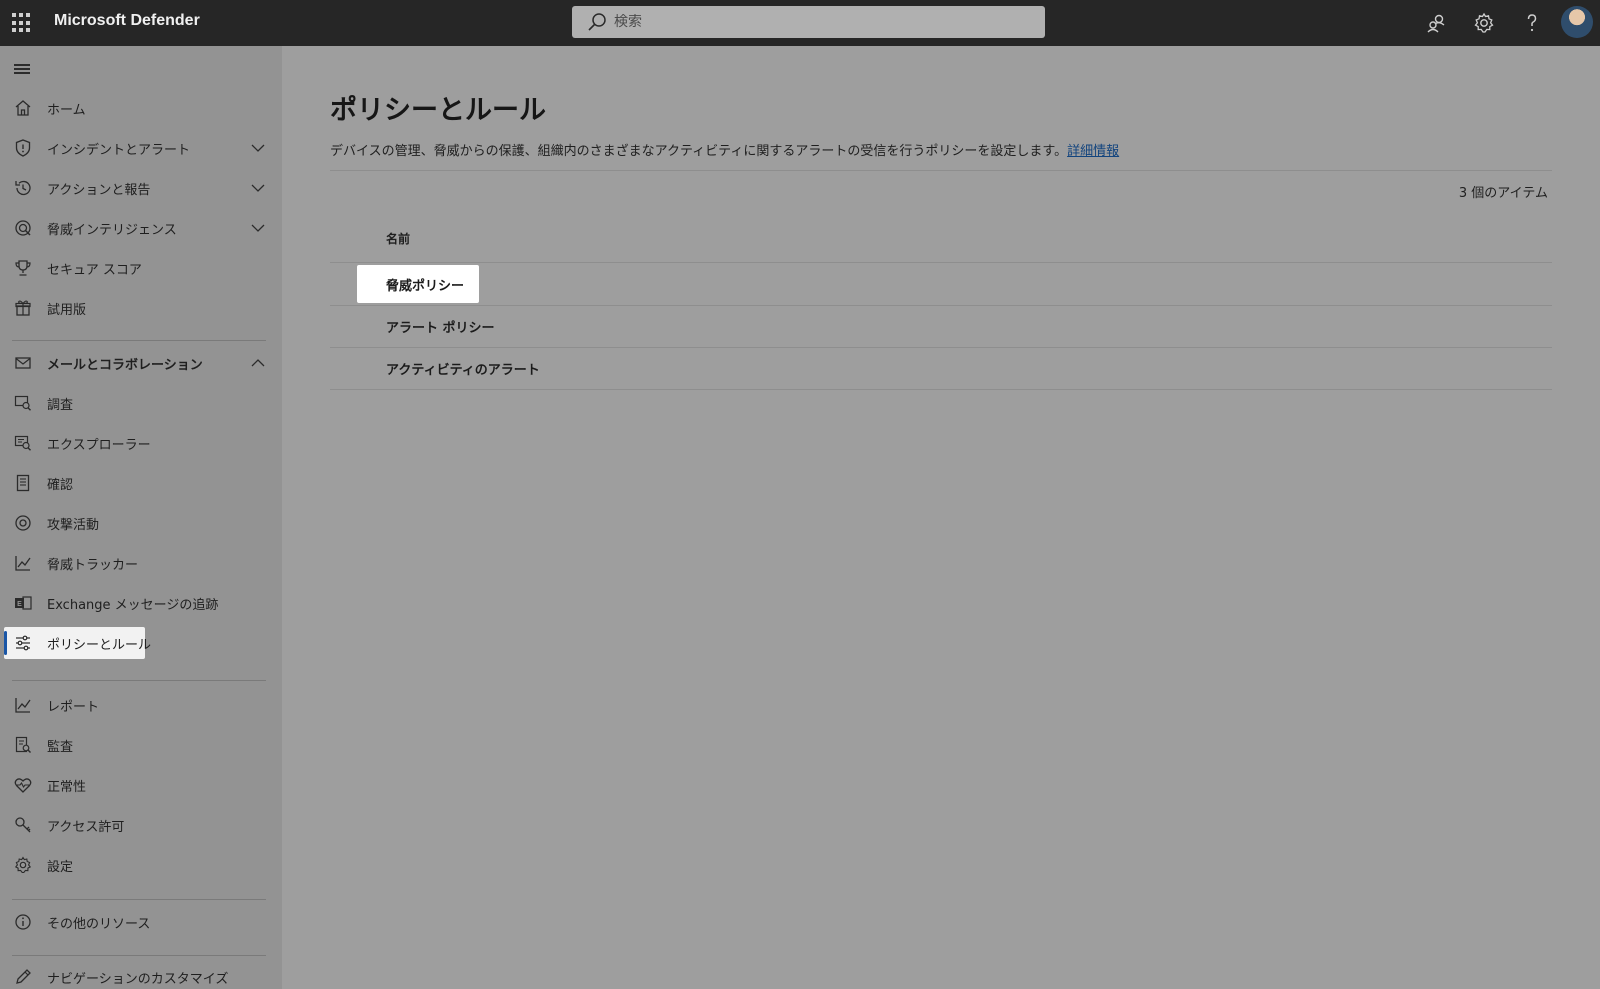  I want to click on sidebar-item-label: ナビゲーションのカスタマイズ, so click(138, 979).